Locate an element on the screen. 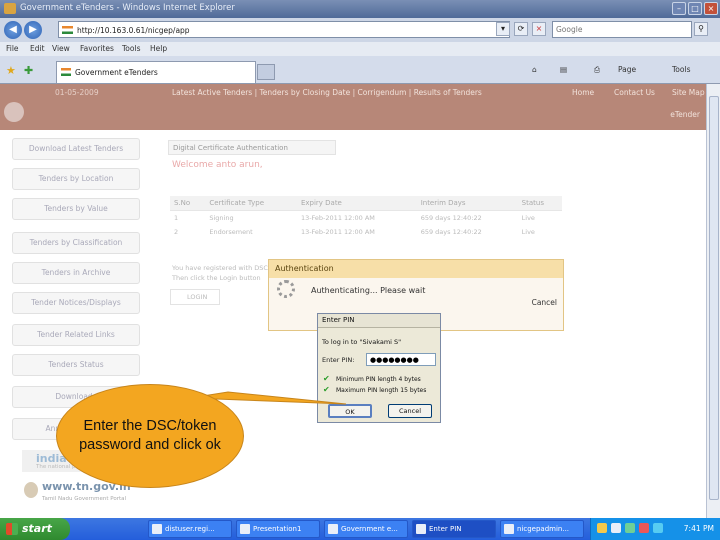  etender-link: eTender is located at coordinates (685, 114).